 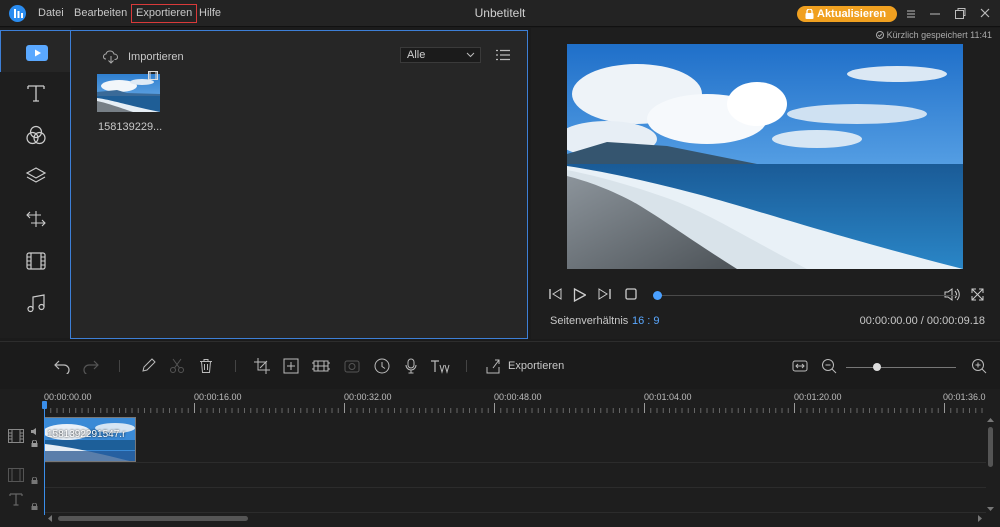 What do you see at coordinates (16, 436) in the screenshot?
I see `video-track-icon` at bounding box center [16, 436].